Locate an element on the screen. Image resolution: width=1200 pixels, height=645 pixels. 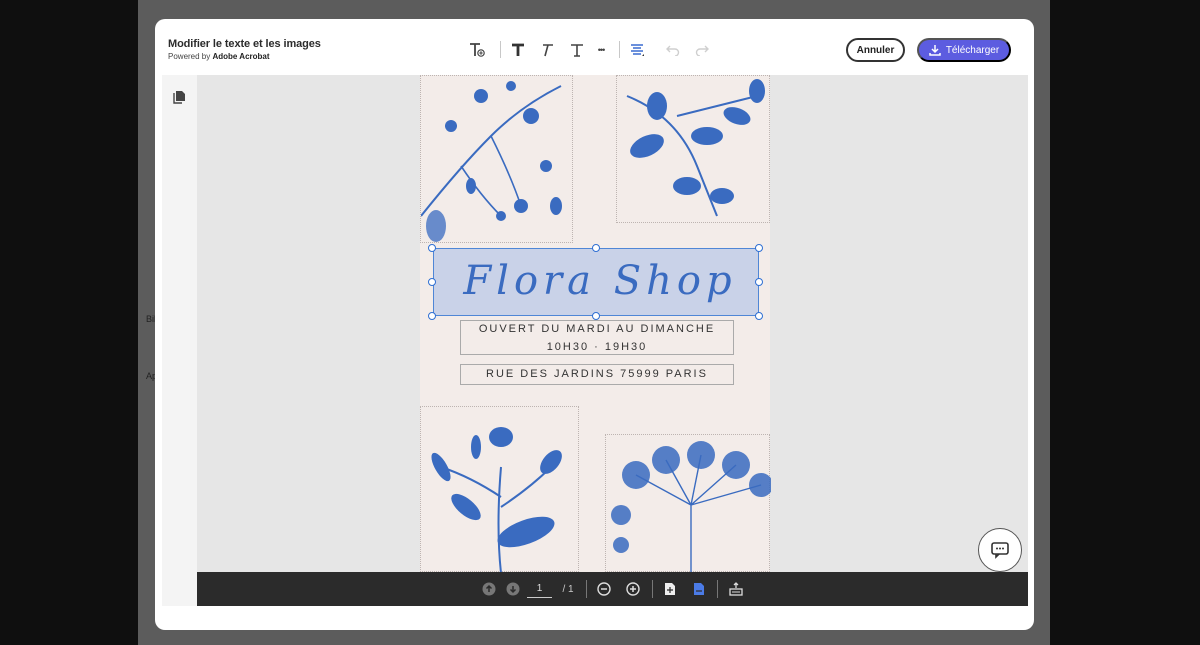
bold-text-icon is located at coordinates (518, 49).